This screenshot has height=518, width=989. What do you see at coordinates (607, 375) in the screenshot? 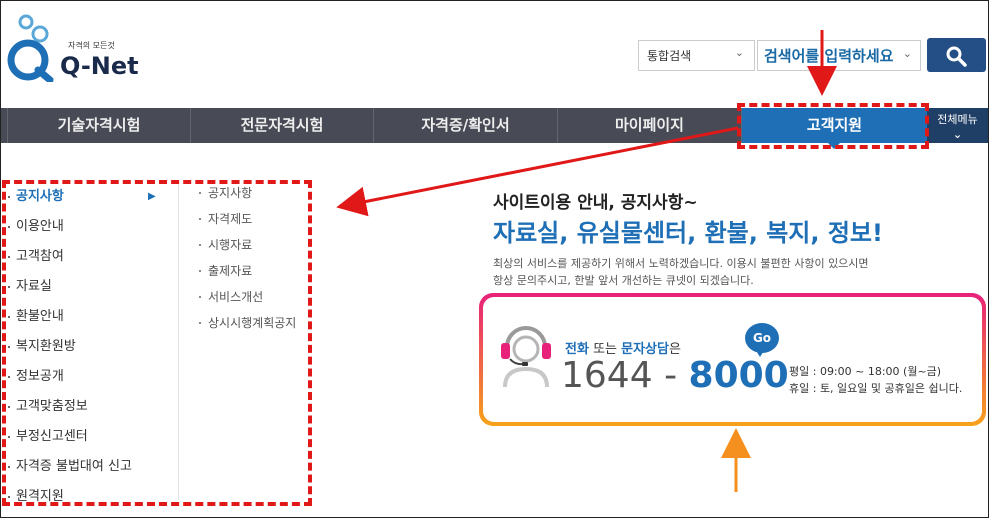
I see `phone-part-1: 1644` at bounding box center [607, 375].